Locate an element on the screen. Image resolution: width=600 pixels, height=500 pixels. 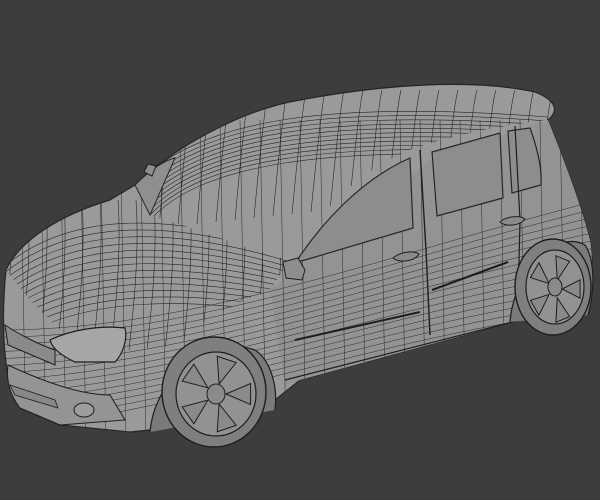
front-hub is located at coordinates (216, 394).